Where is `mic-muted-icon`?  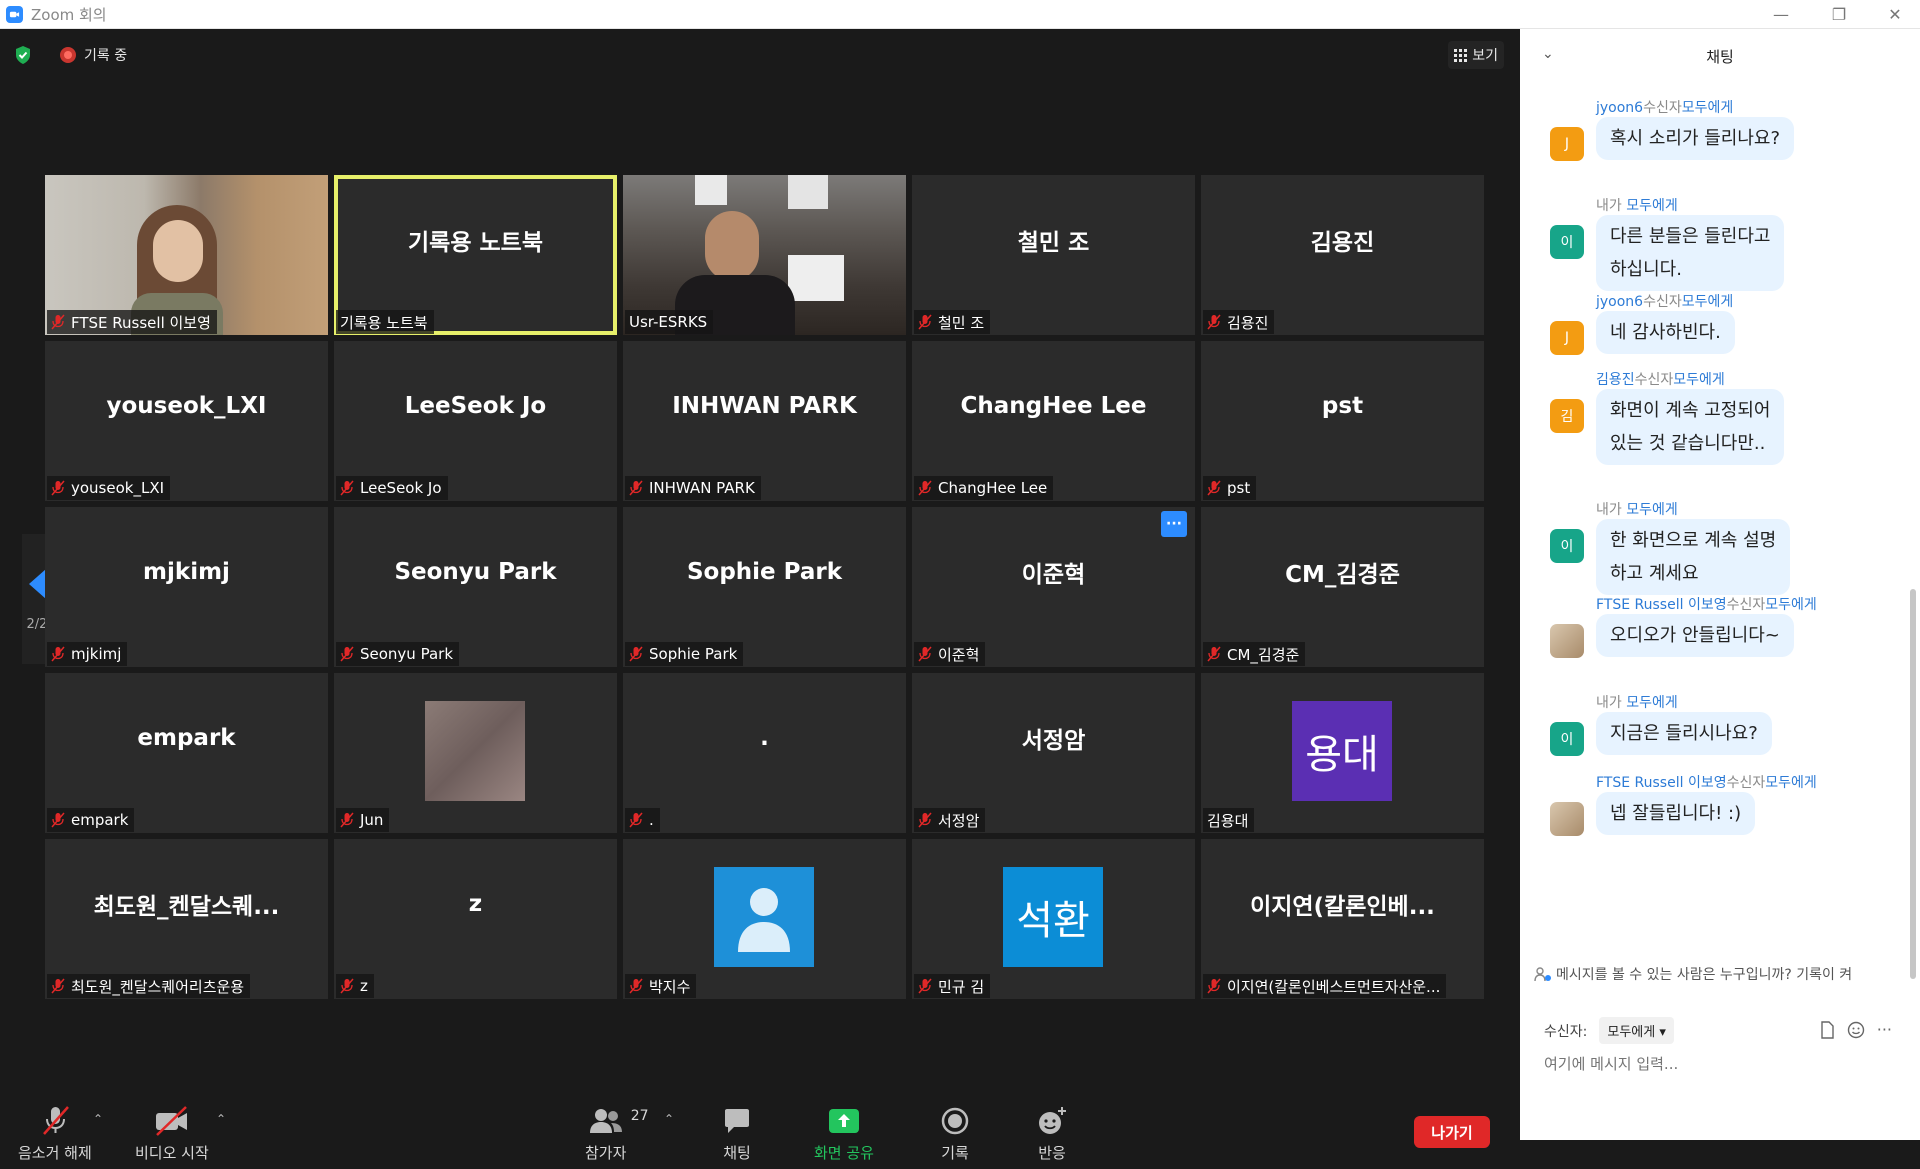
mic-muted-icon is located at coordinates (1214, 488).